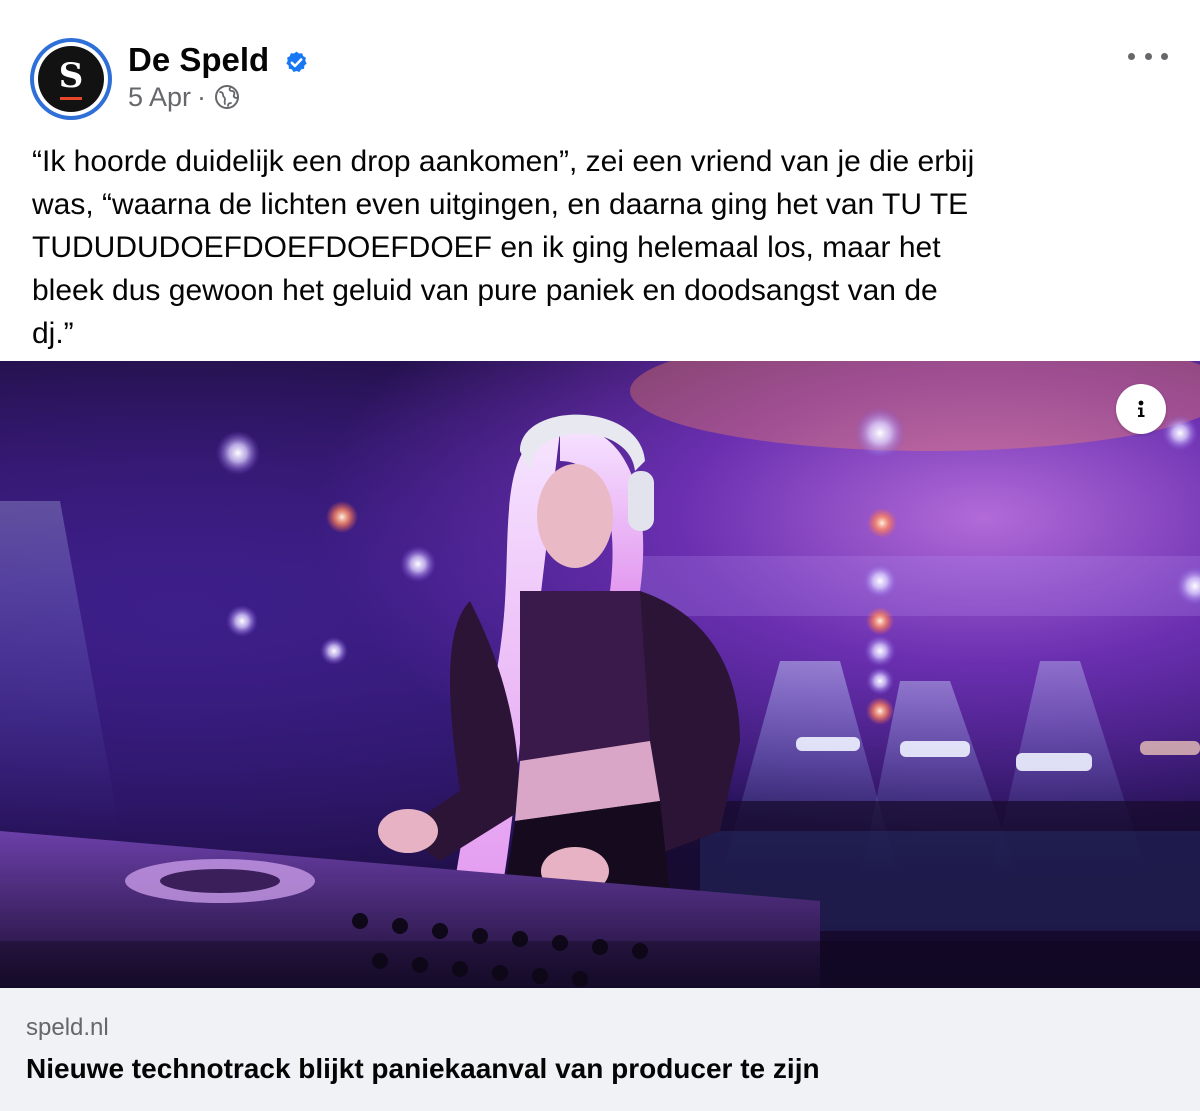 This screenshot has height=1111, width=1200. Describe the element at coordinates (67, 1027) in the screenshot. I see `link-domain: speld.nl` at that location.